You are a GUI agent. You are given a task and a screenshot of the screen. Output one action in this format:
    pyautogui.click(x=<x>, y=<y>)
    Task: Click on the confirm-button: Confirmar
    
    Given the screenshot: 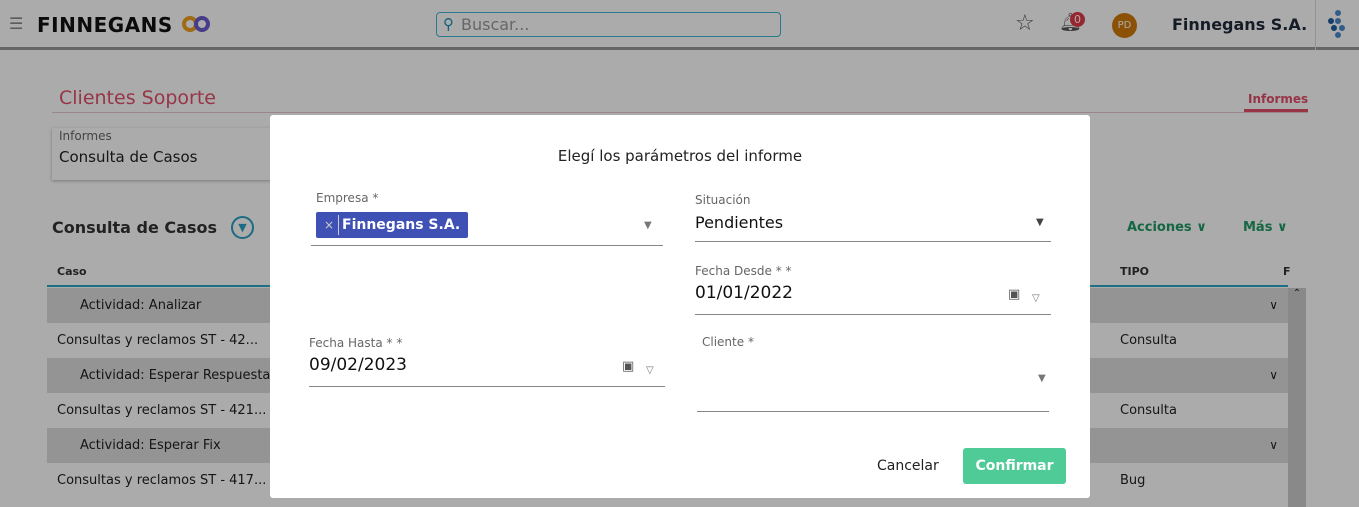 What is the action you would take?
    pyautogui.click(x=1014, y=466)
    